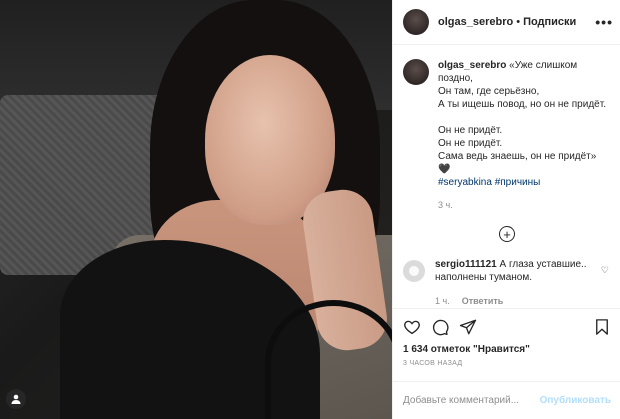 The width and height of the screenshot is (620, 419). Describe the element at coordinates (549, 22) in the screenshot. I see `following-button: Подписки` at that location.